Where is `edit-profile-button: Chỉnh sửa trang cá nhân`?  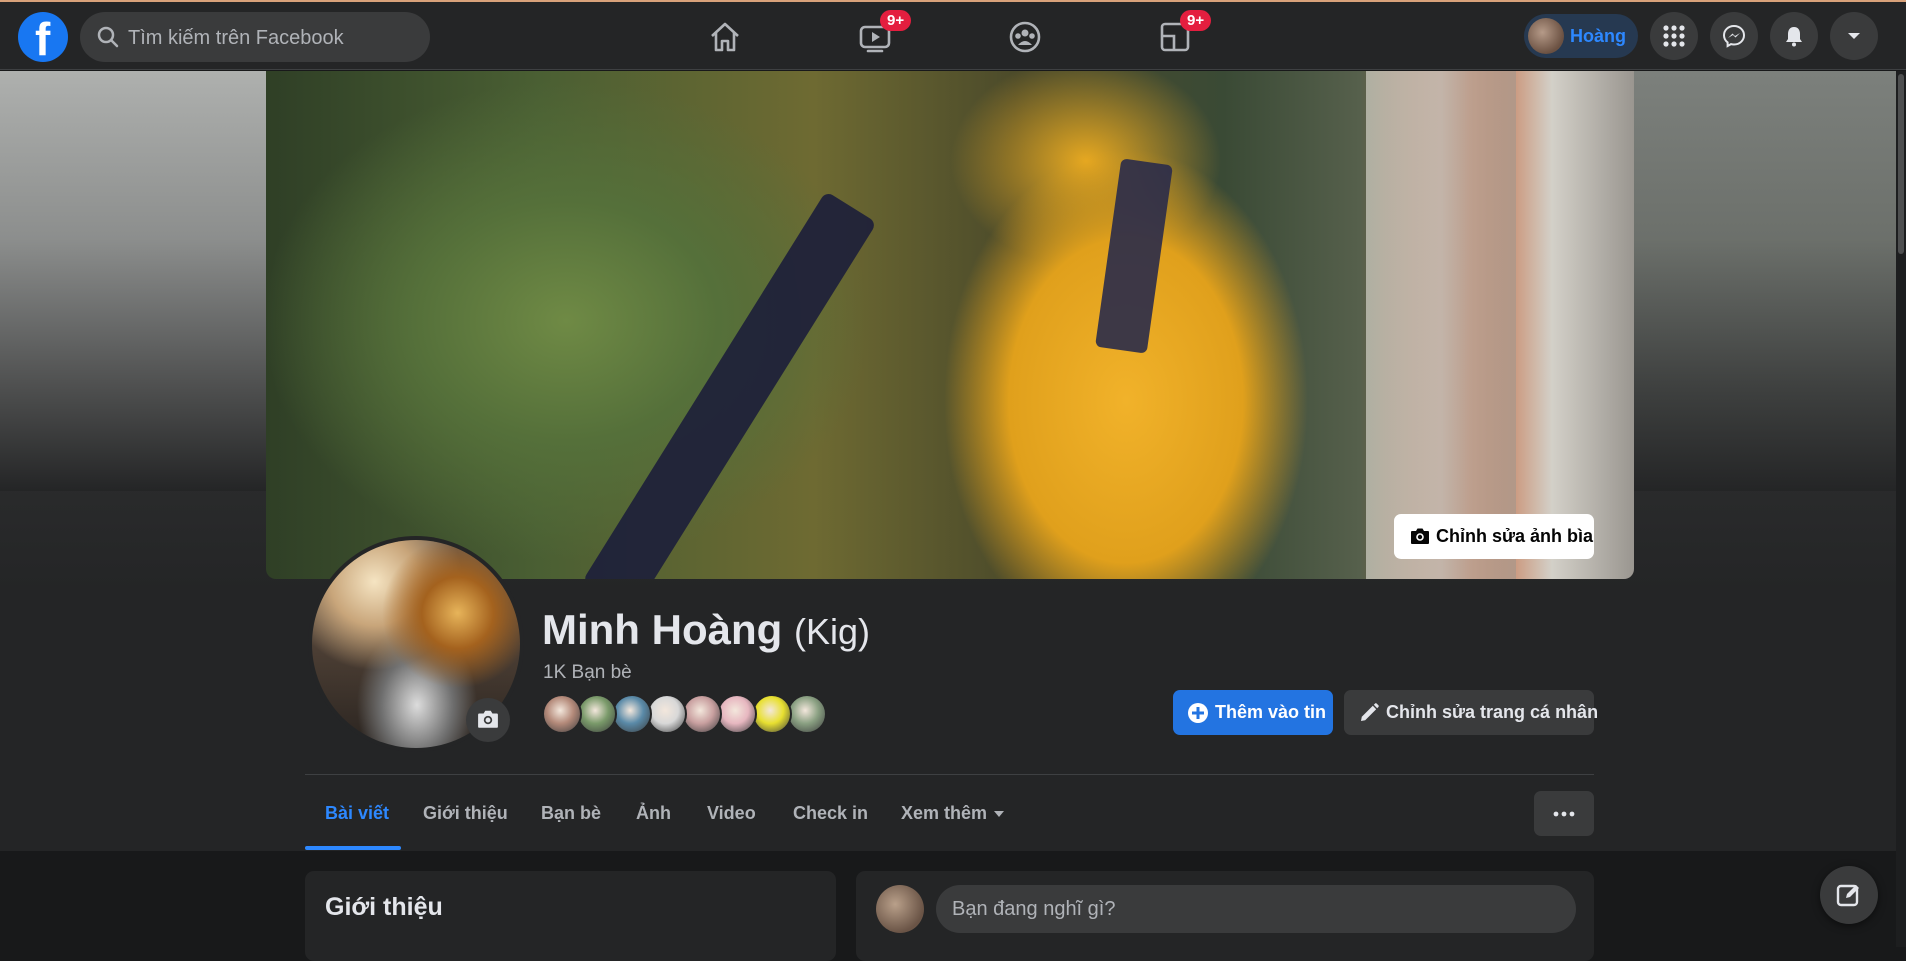
edit-profile-button: Chỉnh sửa trang cá nhân is located at coordinates (1471, 712).